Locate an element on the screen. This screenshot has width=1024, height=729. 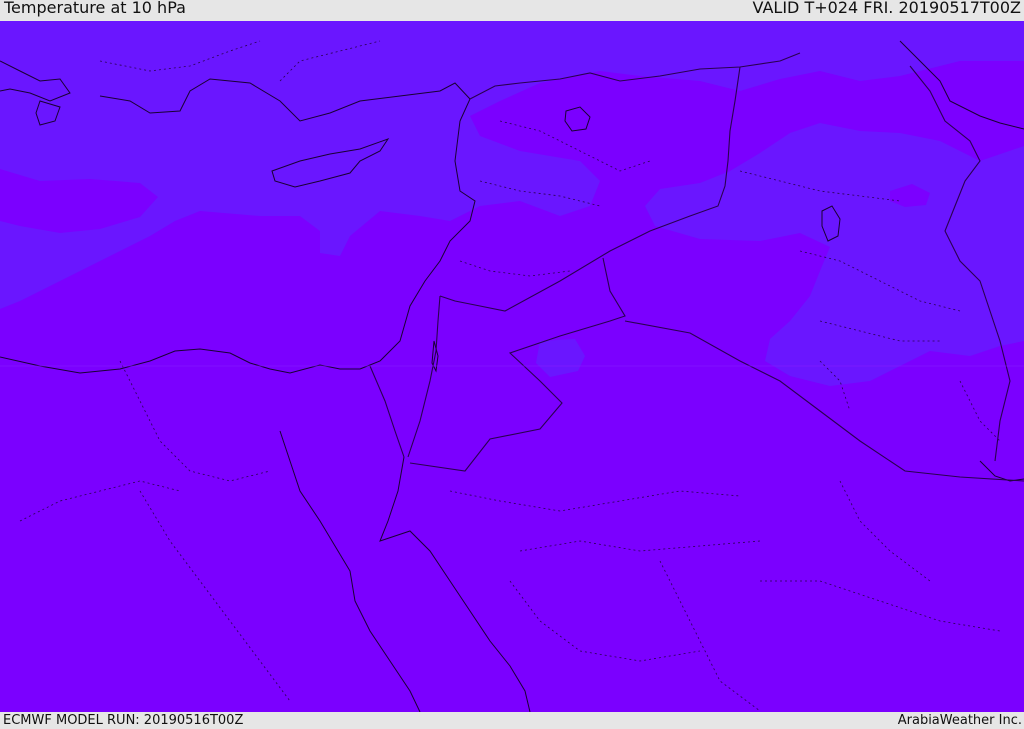
map-title: Temperature at 10 hPa is located at coordinates (95, 8).